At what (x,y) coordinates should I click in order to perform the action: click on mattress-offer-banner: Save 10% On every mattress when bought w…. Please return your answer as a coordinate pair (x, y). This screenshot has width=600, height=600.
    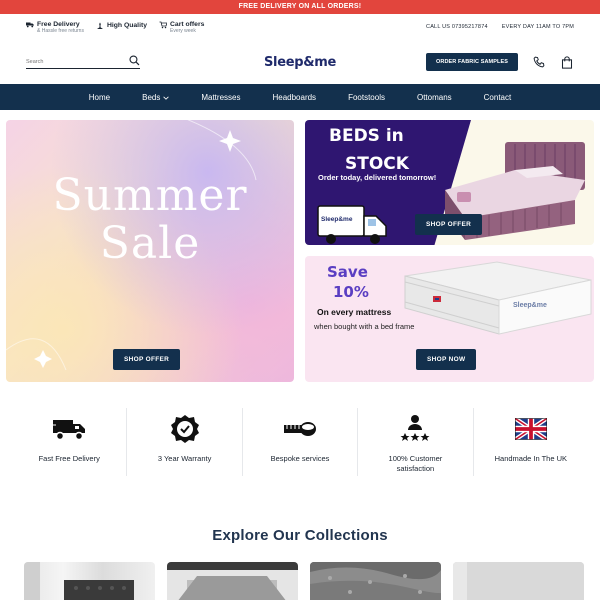
    Looking at the image, I should click on (449, 319).